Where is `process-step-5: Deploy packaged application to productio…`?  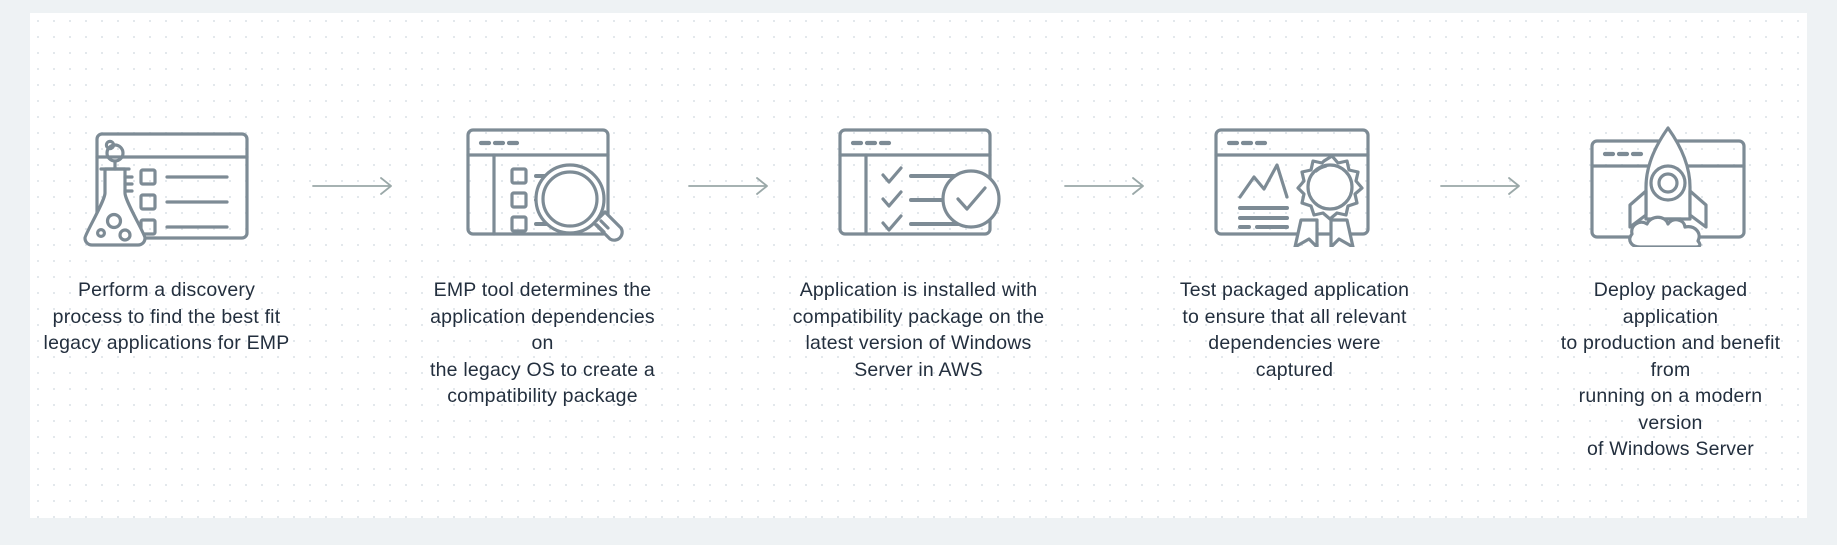
process-step-5: Deploy packaged application to productio… is located at coordinates (1670, 294).